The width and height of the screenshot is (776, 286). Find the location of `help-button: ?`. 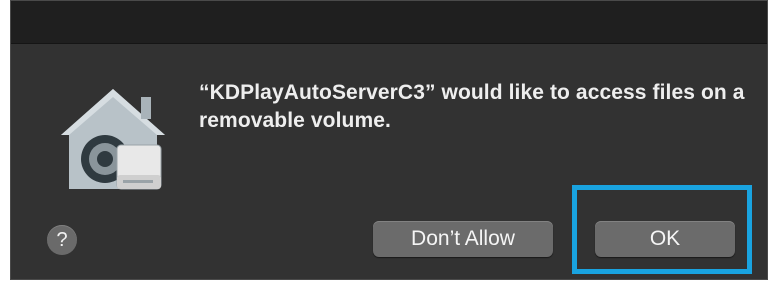

help-button: ? is located at coordinates (62, 240).